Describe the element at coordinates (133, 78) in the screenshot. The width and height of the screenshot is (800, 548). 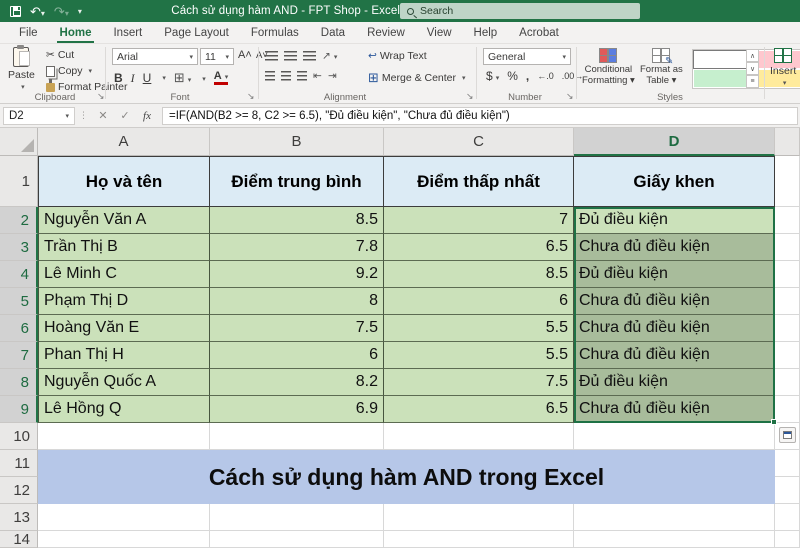
I see `italic-button: I` at that location.